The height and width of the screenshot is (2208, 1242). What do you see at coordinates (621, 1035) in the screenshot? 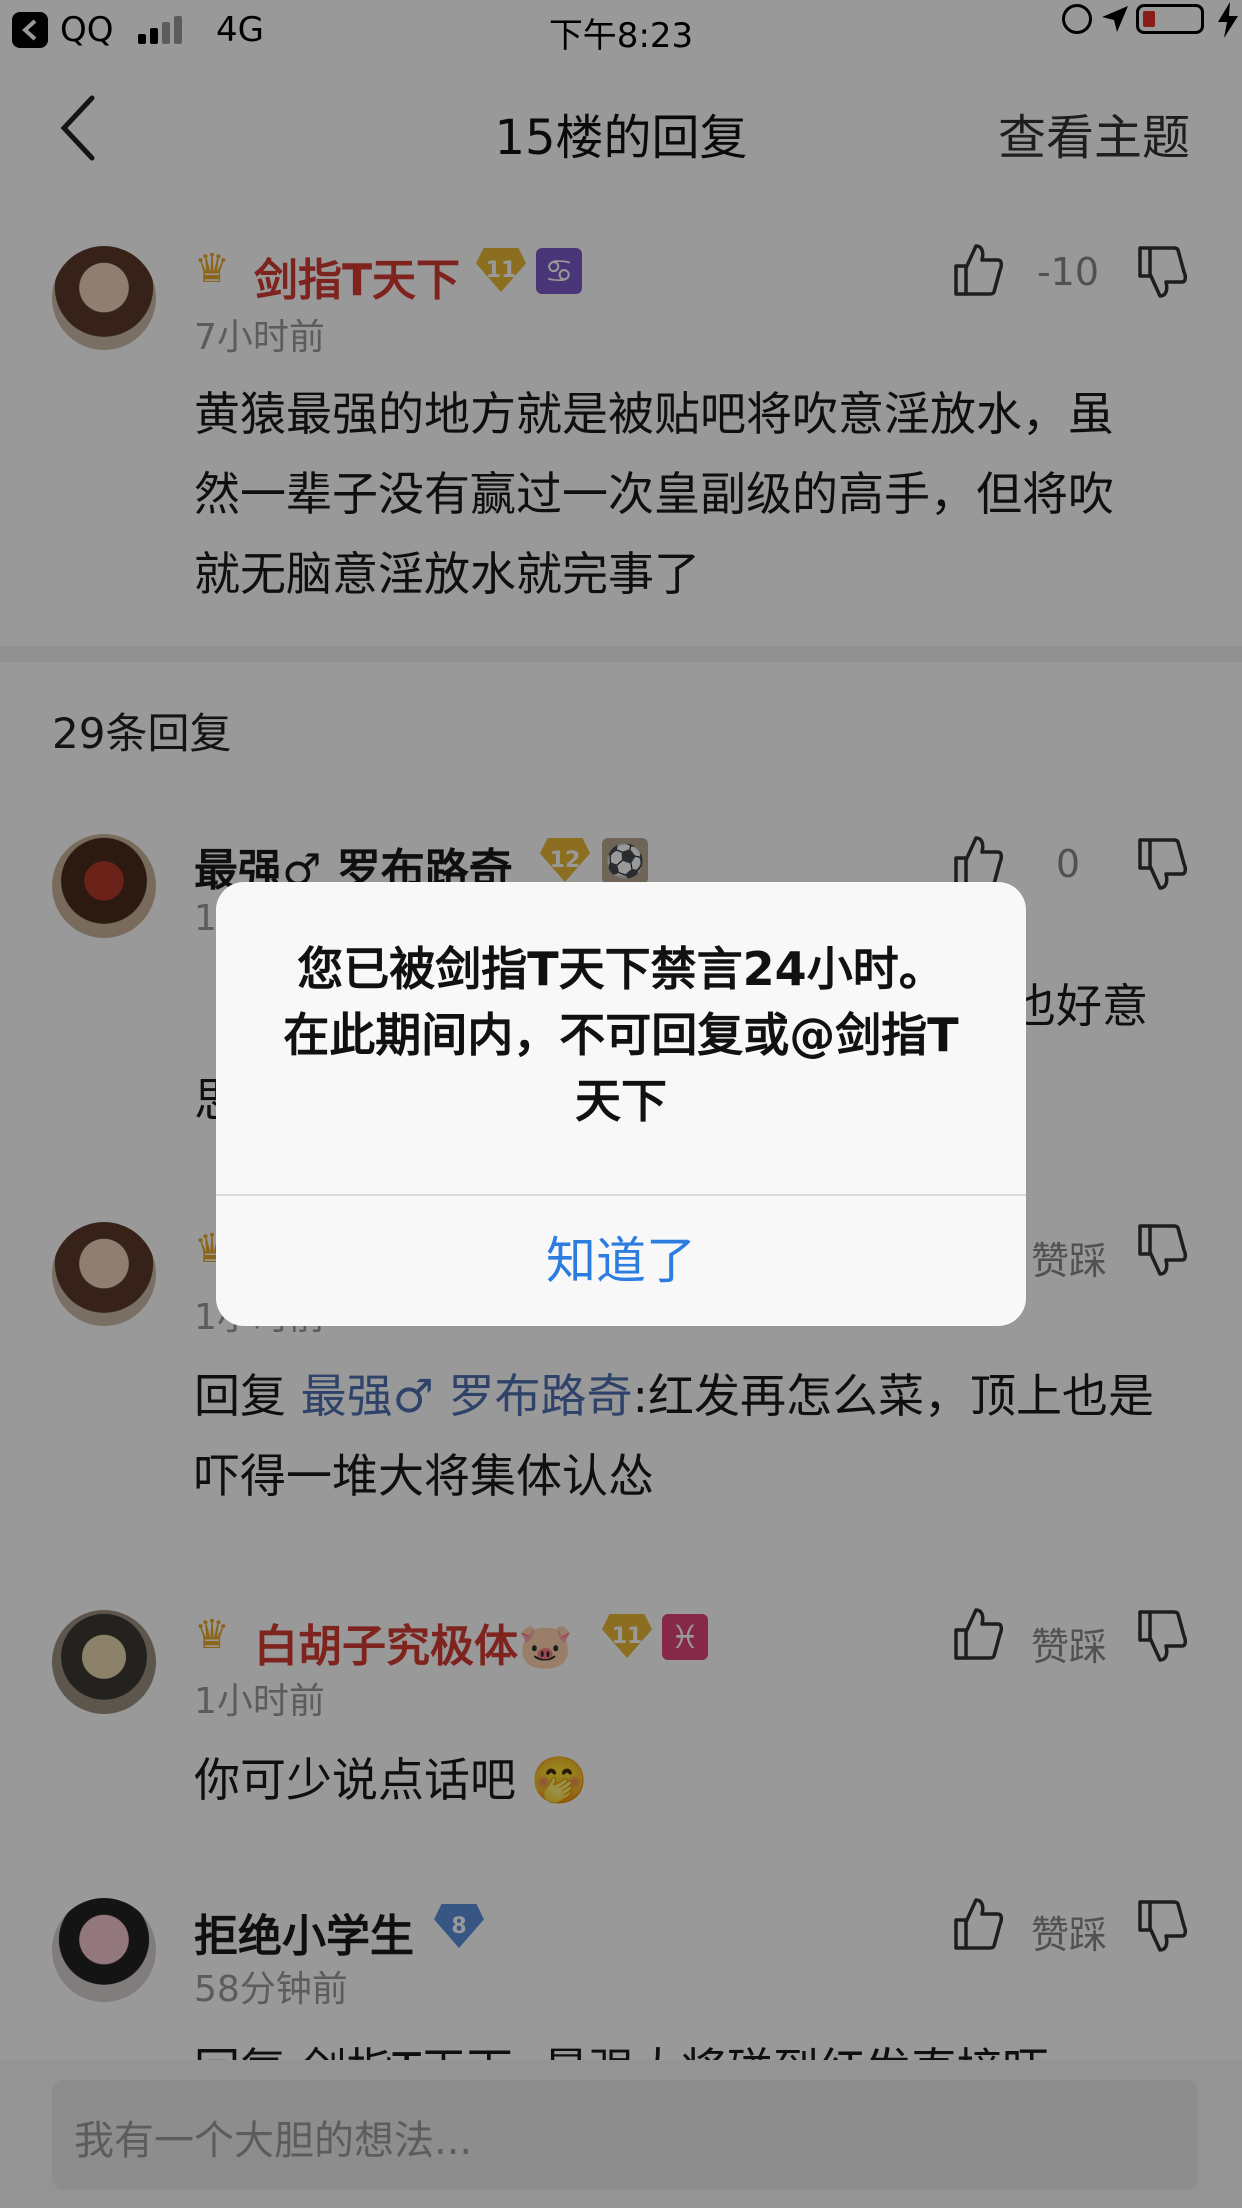
I see `alert-message: 您已被剑指T天下禁言24小时。在此期间内，不可回复或@剑指T天下` at bounding box center [621, 1035].